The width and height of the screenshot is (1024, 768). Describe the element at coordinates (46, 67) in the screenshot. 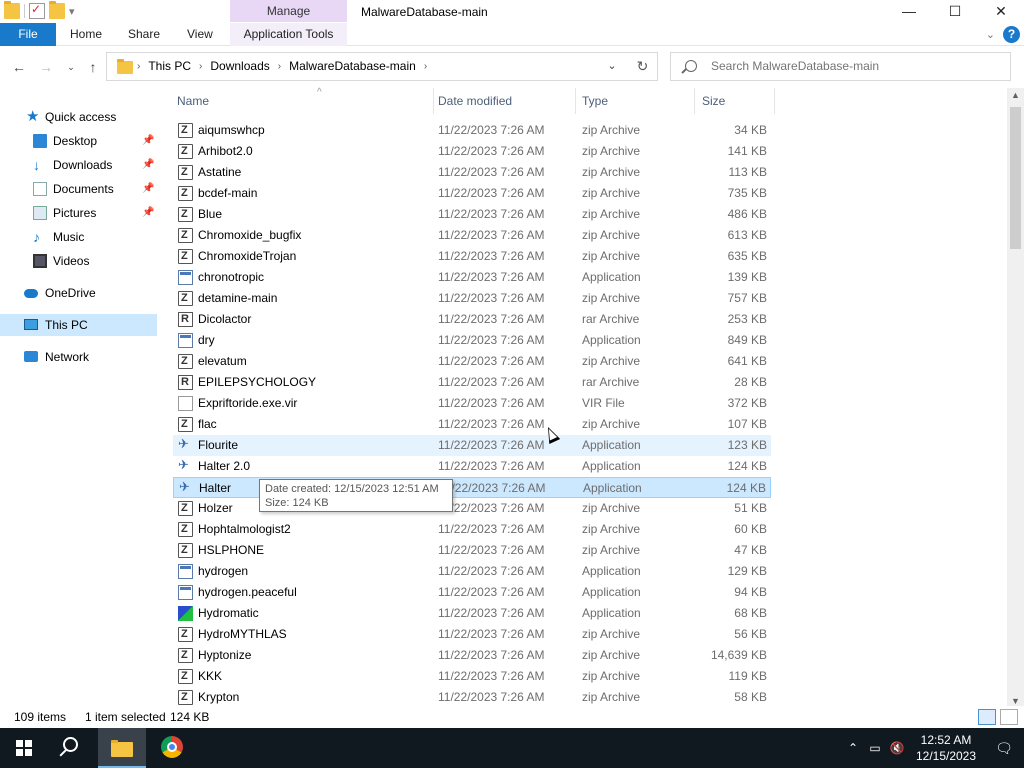

I see `forward-arrow-icon: →` at that location.